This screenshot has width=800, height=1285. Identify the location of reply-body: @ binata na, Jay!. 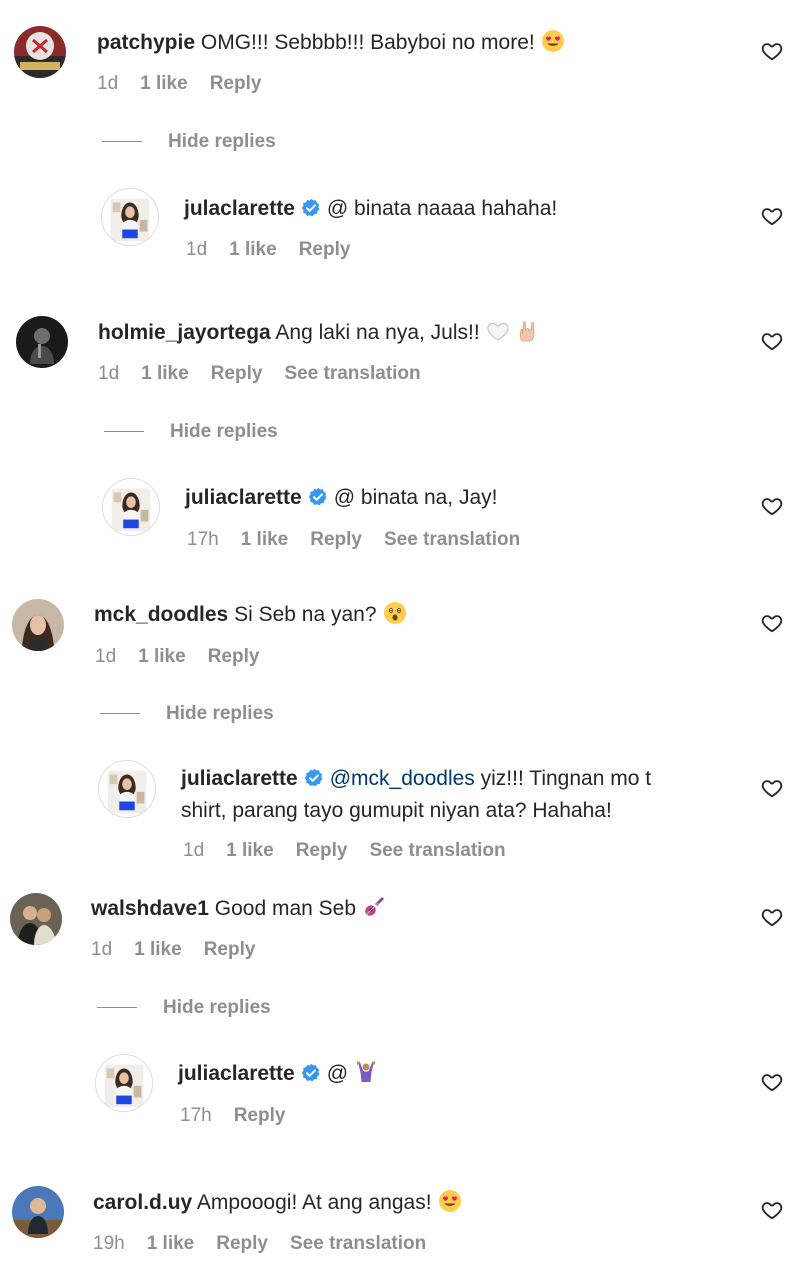
(415, 497).